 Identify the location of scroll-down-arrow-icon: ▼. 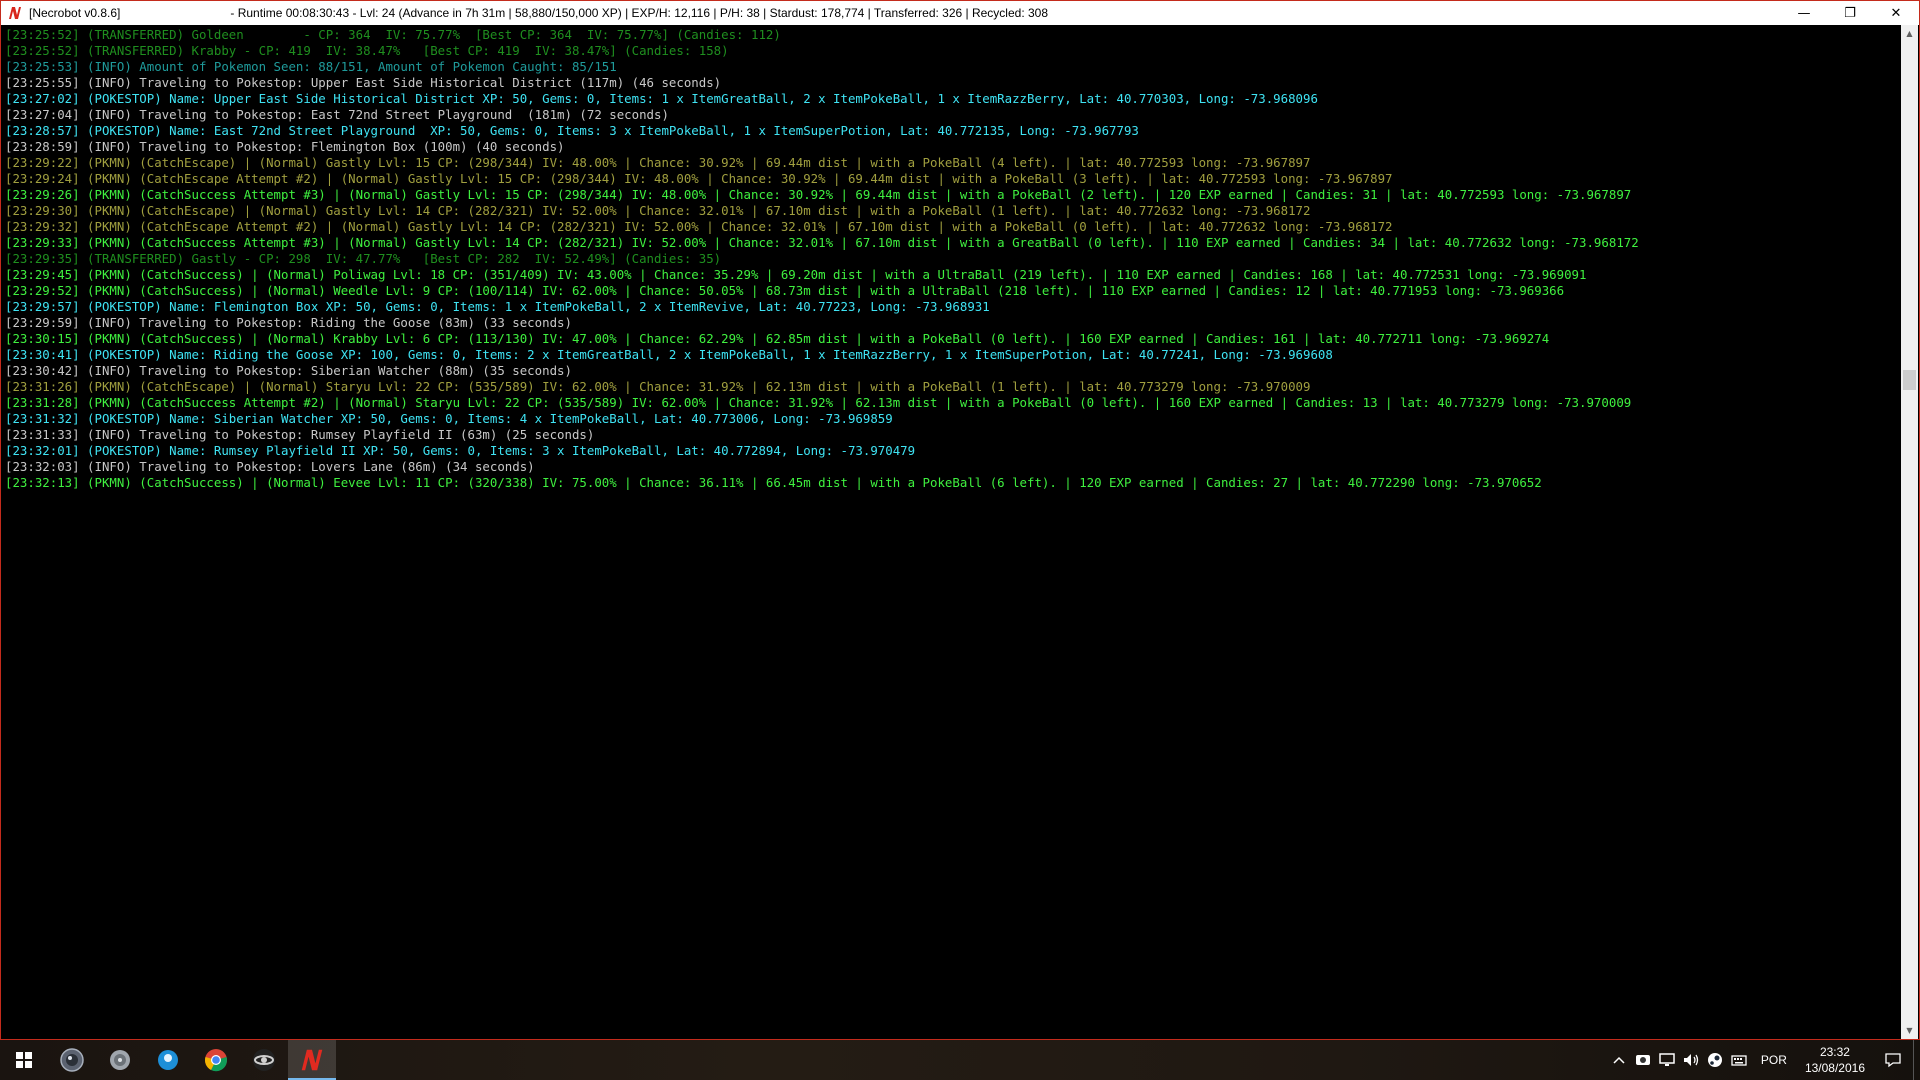
(1909, 1030).